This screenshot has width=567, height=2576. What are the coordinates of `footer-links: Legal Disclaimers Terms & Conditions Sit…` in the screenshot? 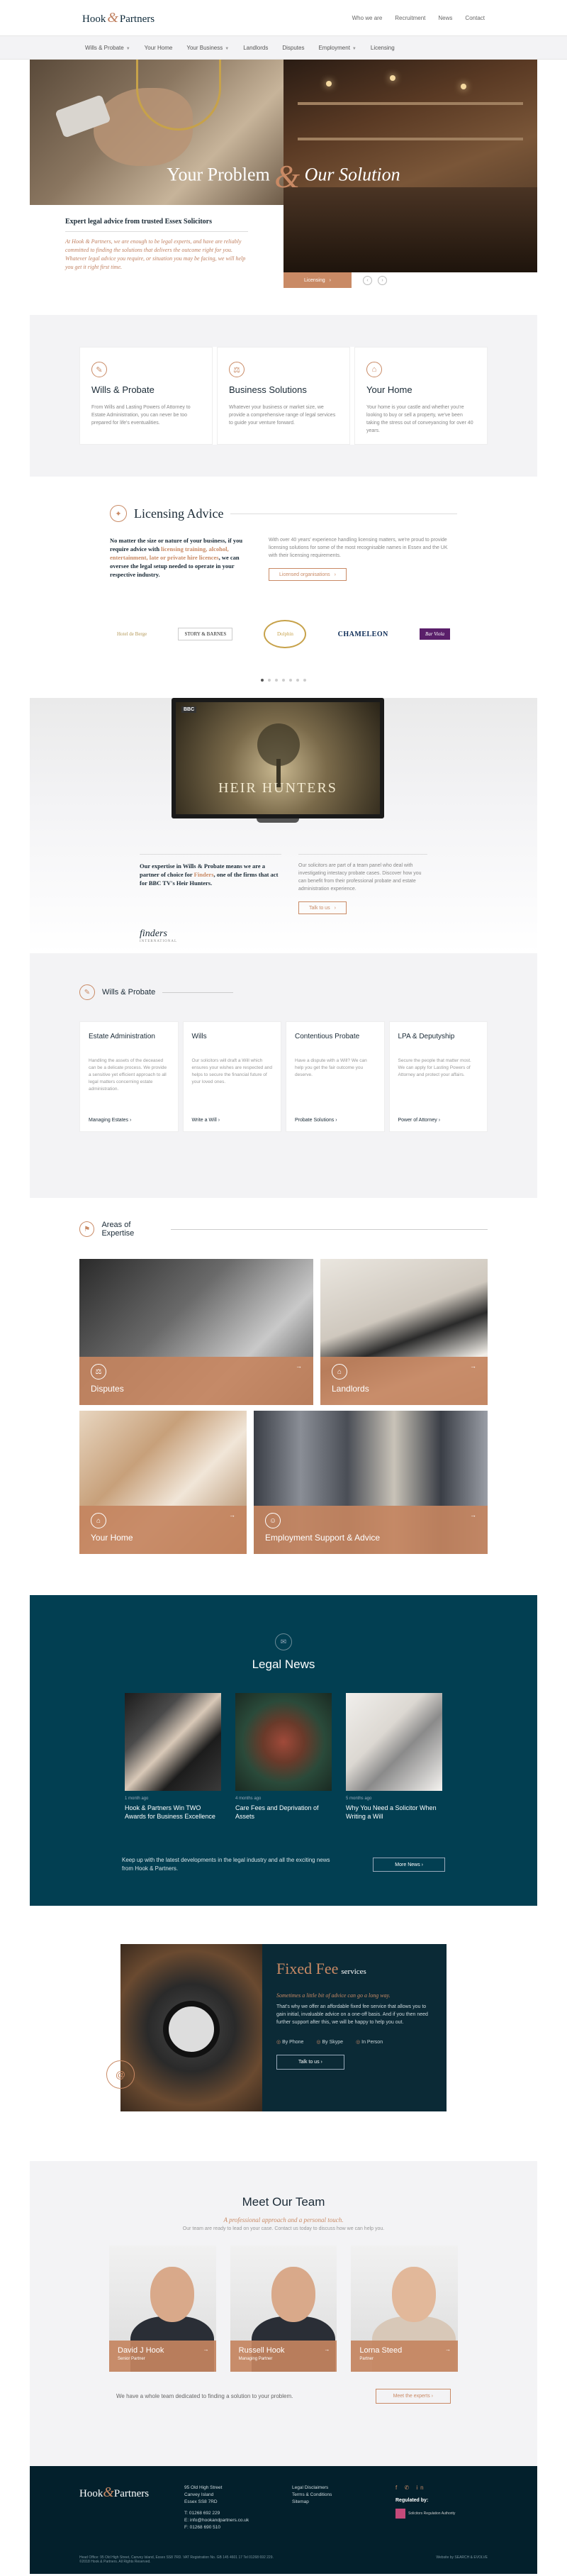 It's located at (312, 2495).